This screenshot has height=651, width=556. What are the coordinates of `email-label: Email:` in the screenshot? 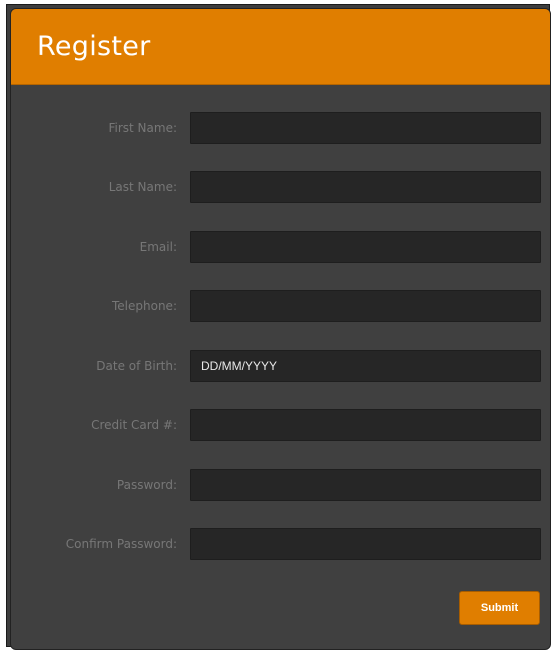 It's located at (158, 247).